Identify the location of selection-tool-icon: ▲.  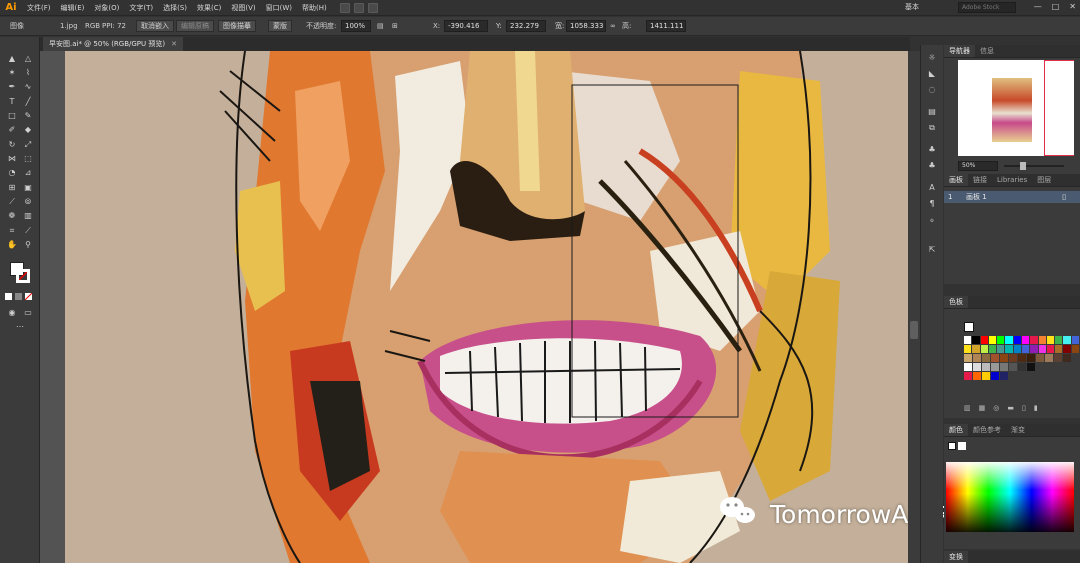
(12, 58).